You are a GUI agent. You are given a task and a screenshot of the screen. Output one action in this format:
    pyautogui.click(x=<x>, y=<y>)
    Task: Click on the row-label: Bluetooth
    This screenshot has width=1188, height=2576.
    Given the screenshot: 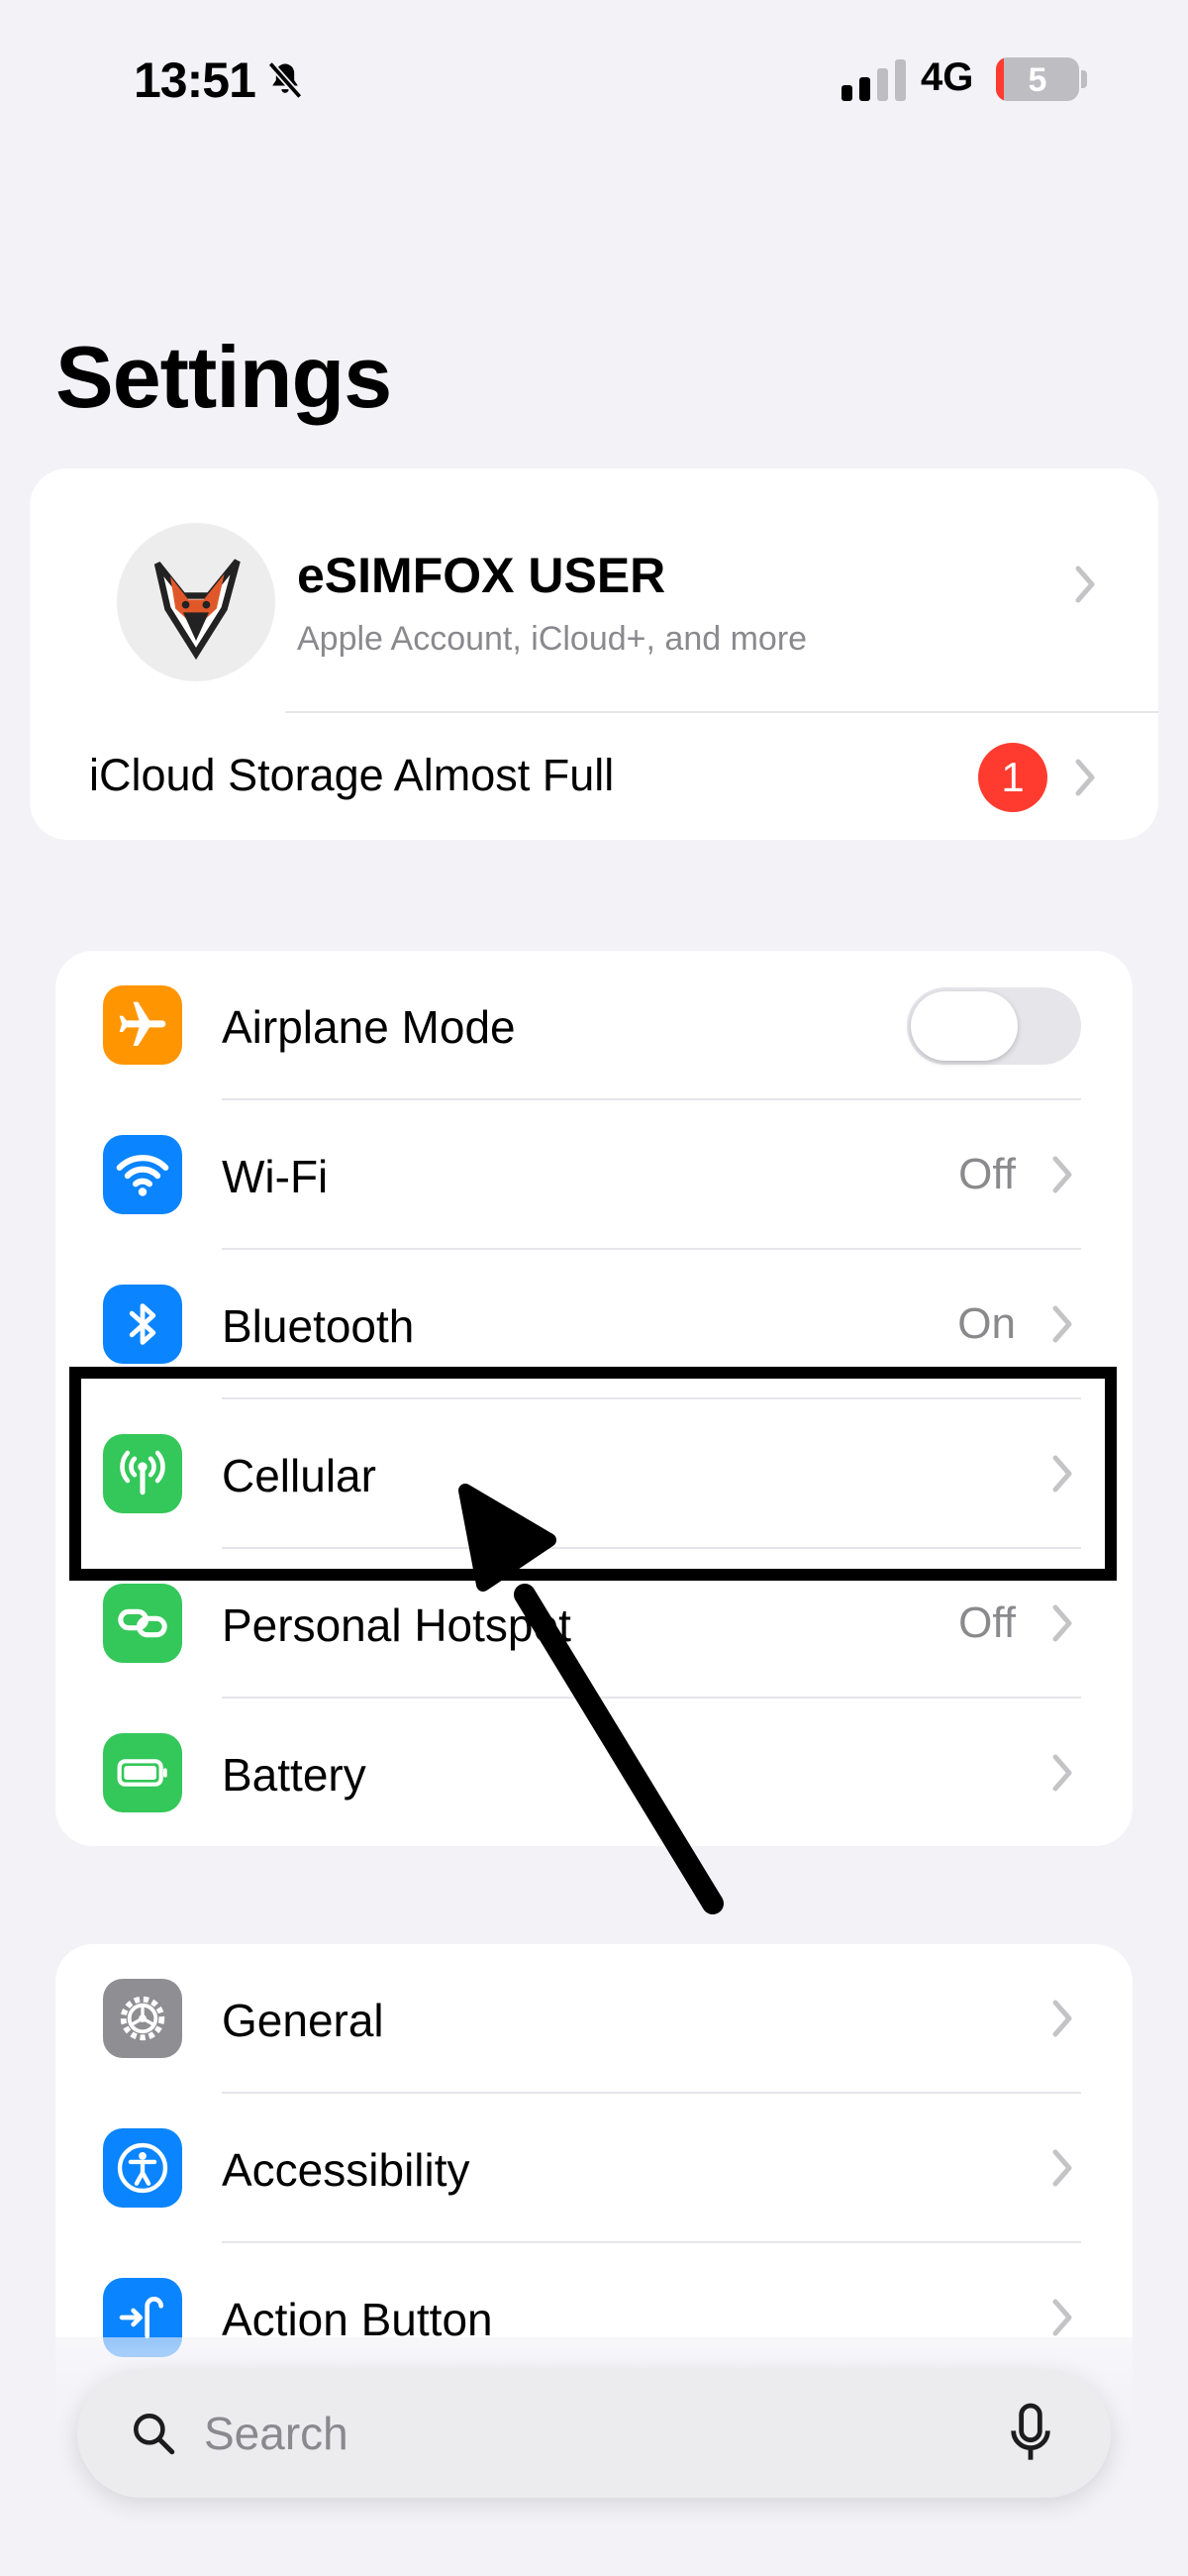 What is the action you would take?
    pyautogui.click(x=319, y=1326)
    